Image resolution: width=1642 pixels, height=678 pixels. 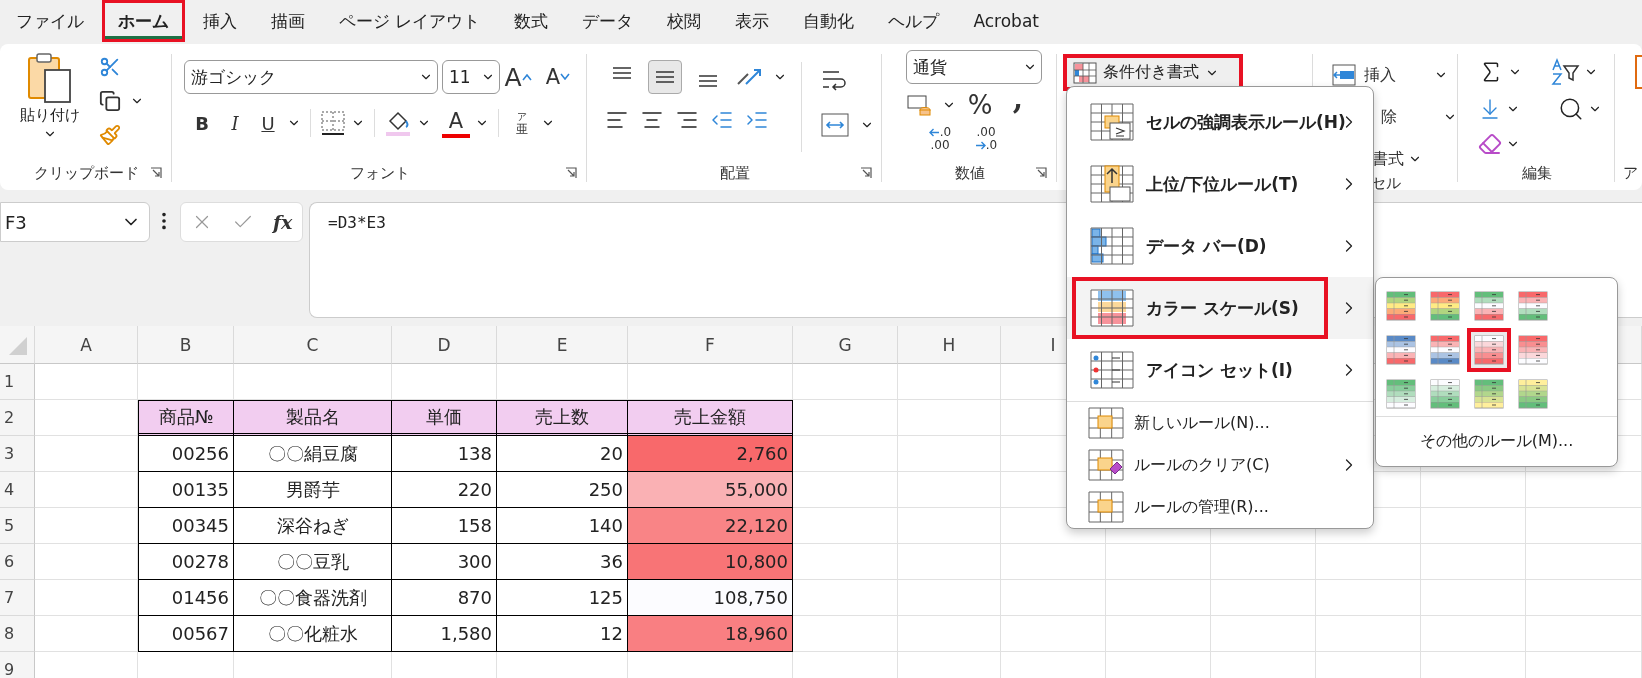 What do you see at coordinates (17, 598) in the screenshot?
I see `row-header: 7` at bounding box center [17, 598].